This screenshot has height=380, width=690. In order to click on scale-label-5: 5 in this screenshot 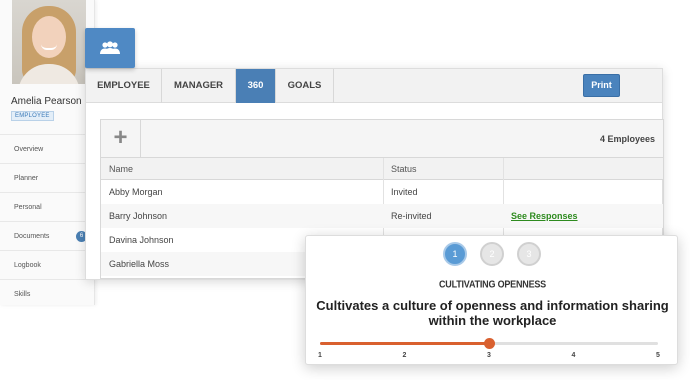, I will do `click(658, 355)`.